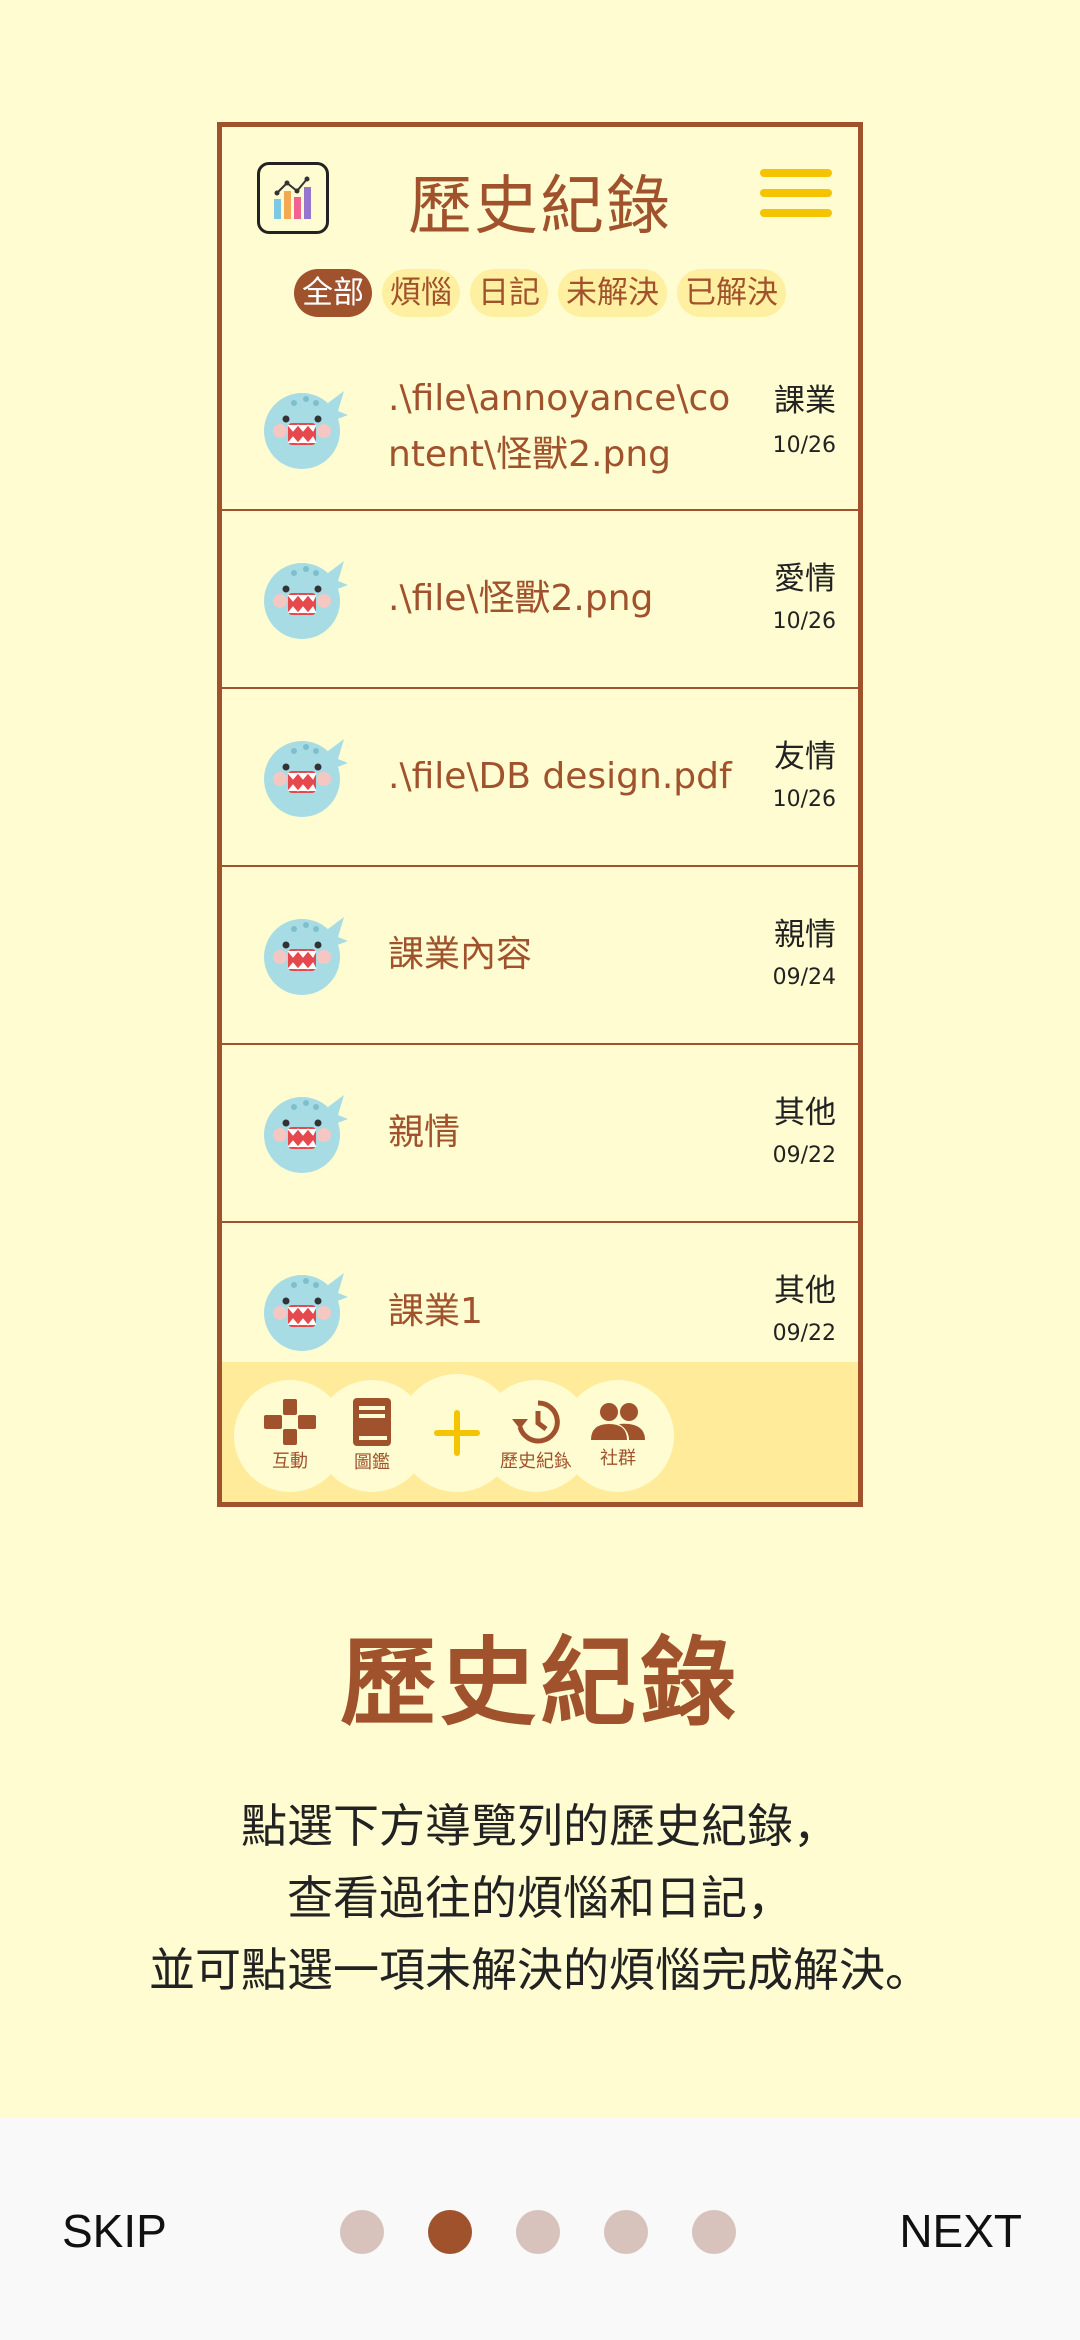 Image resolution: width=1080 pixels, height=2340 pixels. I want to click on mock-header: 歷史紀錄, so click(540, 197).